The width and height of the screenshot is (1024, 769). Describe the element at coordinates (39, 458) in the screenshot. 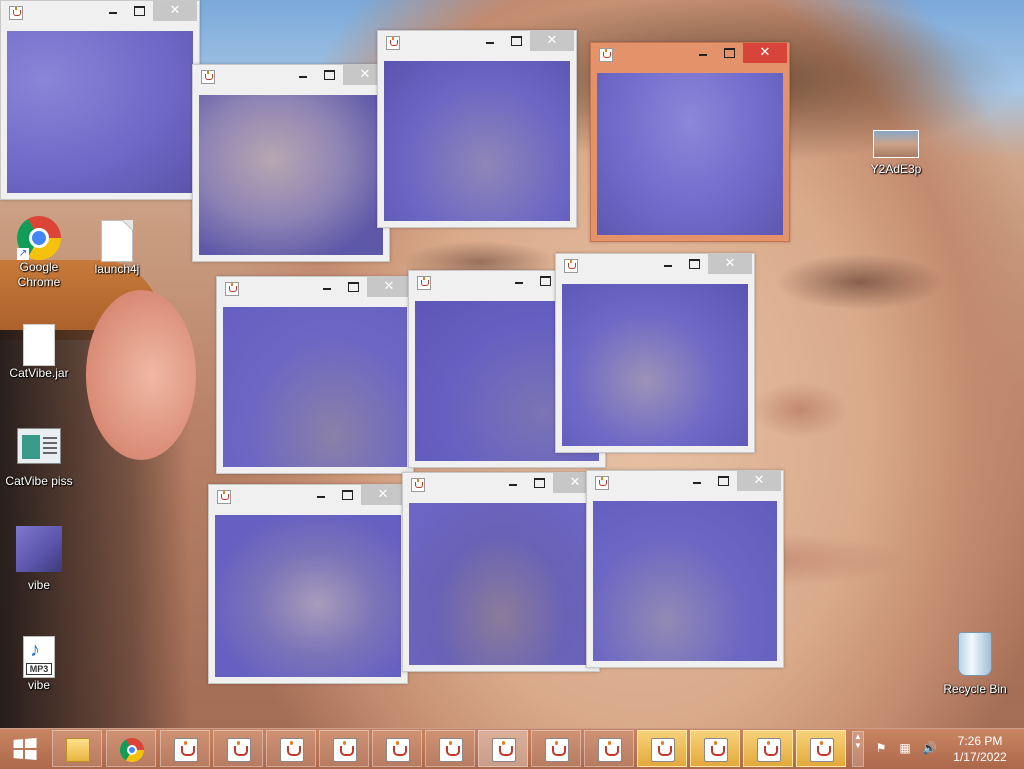

I see `desktop-icon-catvibe-piss: CatVibe piss` at that location.